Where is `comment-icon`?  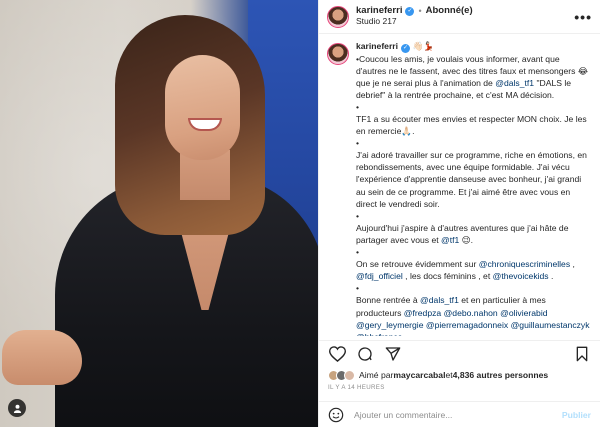 comment-icon is located at coordinates (365, 354).